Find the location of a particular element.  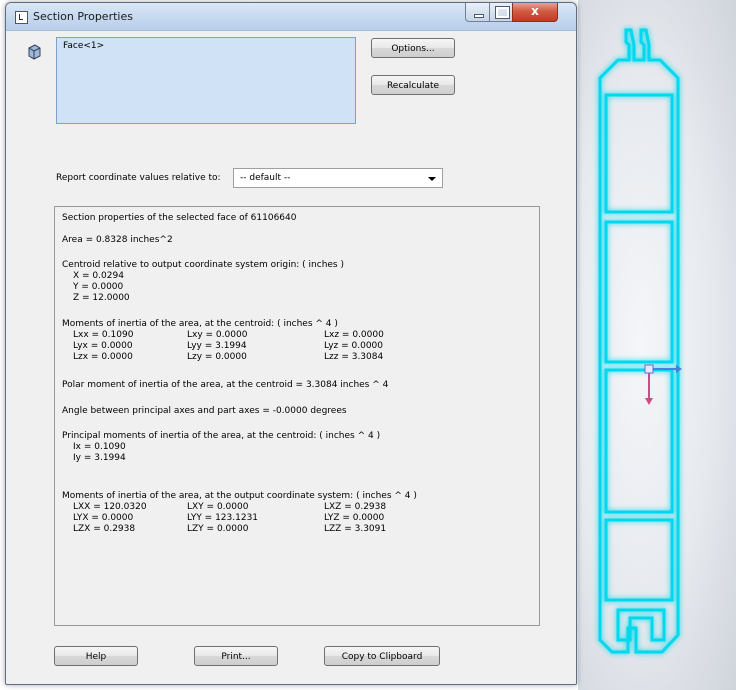

coordinate-system-dropdown: -- default -- is located at coordinates (338, 178).